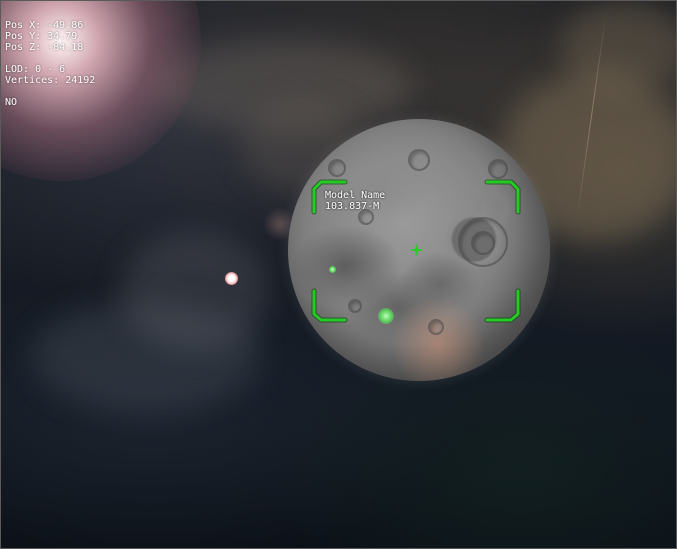 The height and width of the screenshot is (549, 677). I want to click on pos-x-readout: Pos X: -49.86, so click(44, 25).